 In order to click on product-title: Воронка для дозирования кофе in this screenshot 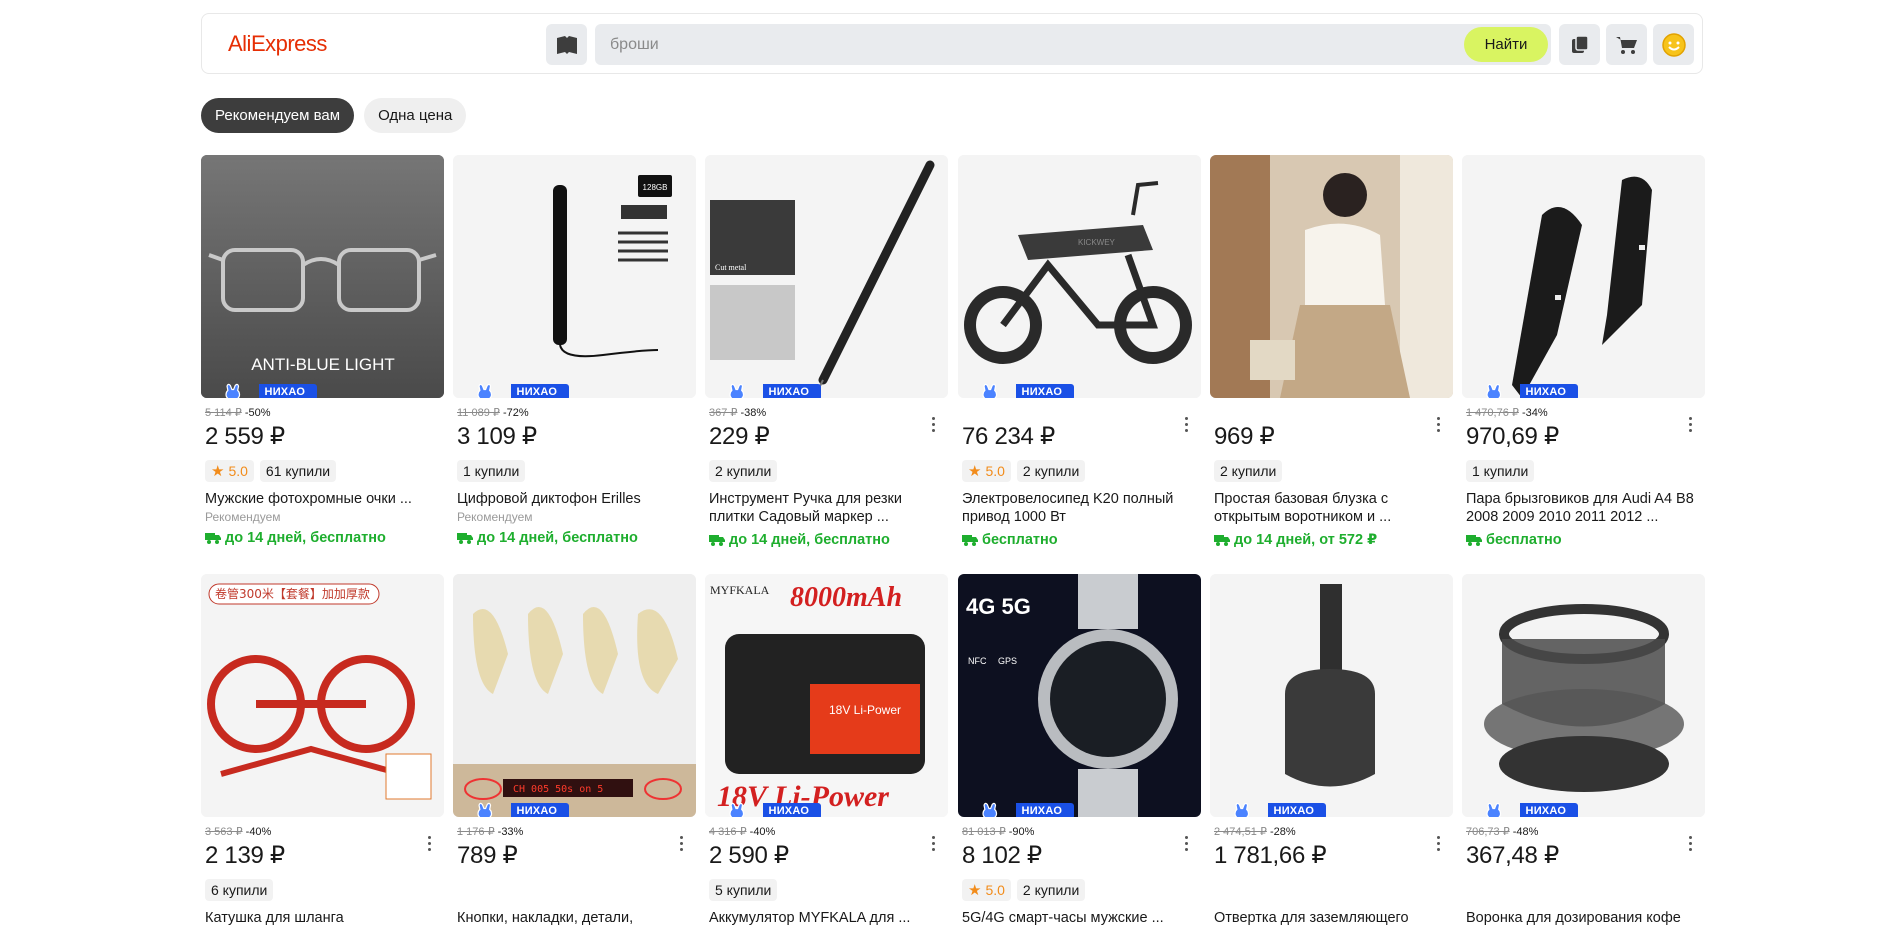, I will do `click(1583, 918)`.